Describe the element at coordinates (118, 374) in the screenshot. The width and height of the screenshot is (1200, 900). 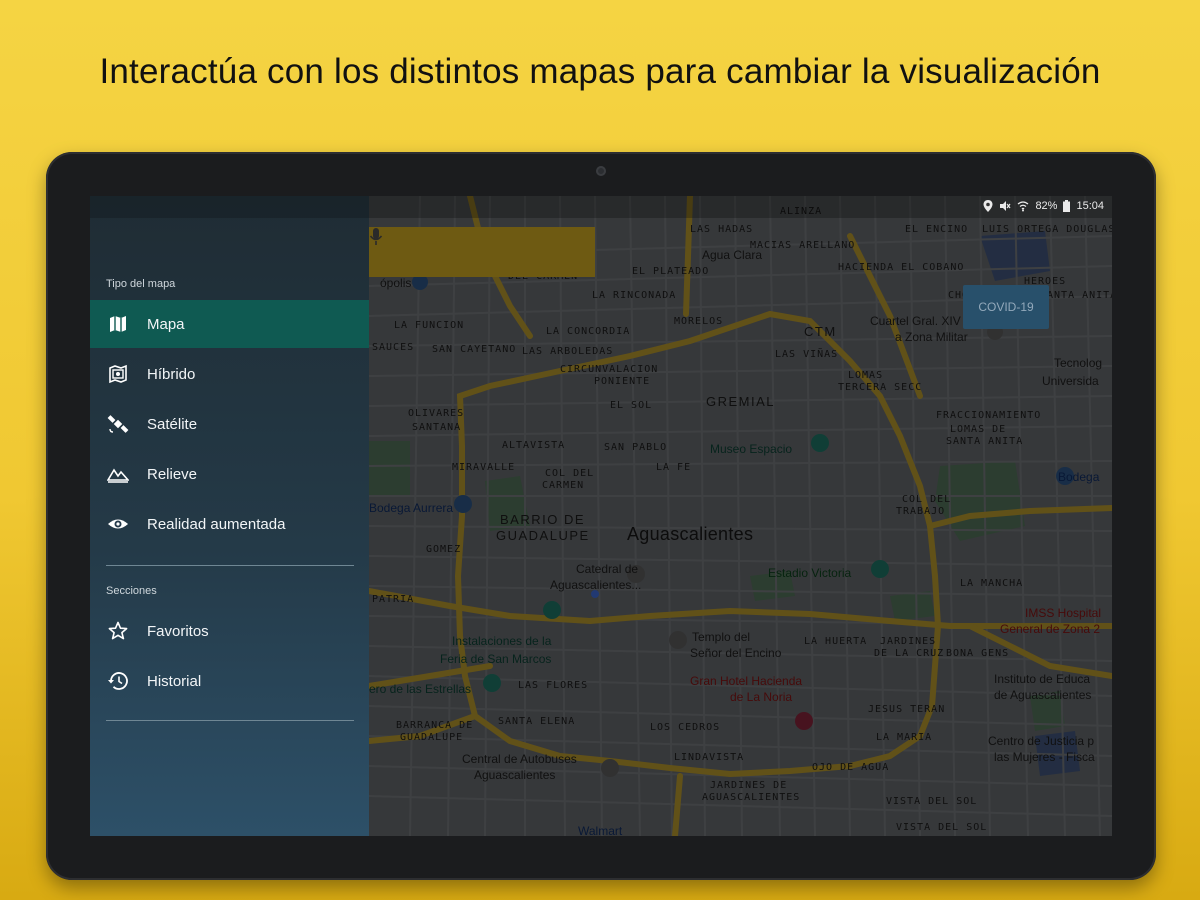
I see `hybrid-map-icon` at that location.